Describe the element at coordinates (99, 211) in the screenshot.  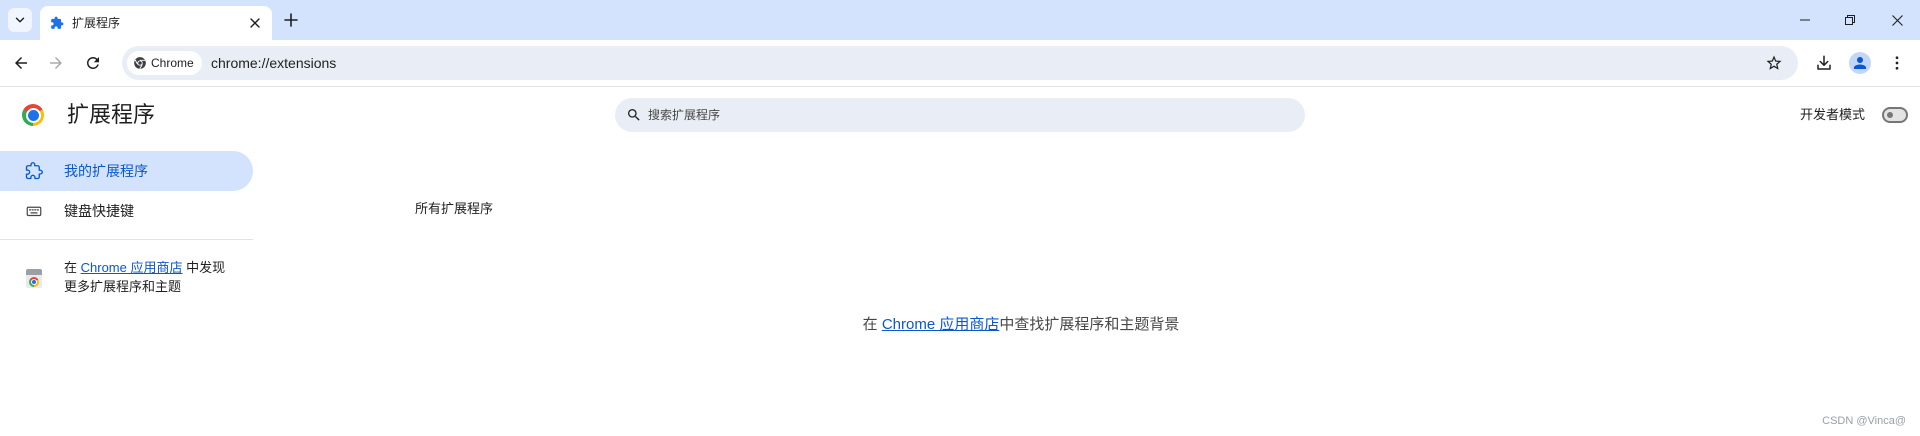
I see `sidebar-item-label: 键盘快捷键` at that location.